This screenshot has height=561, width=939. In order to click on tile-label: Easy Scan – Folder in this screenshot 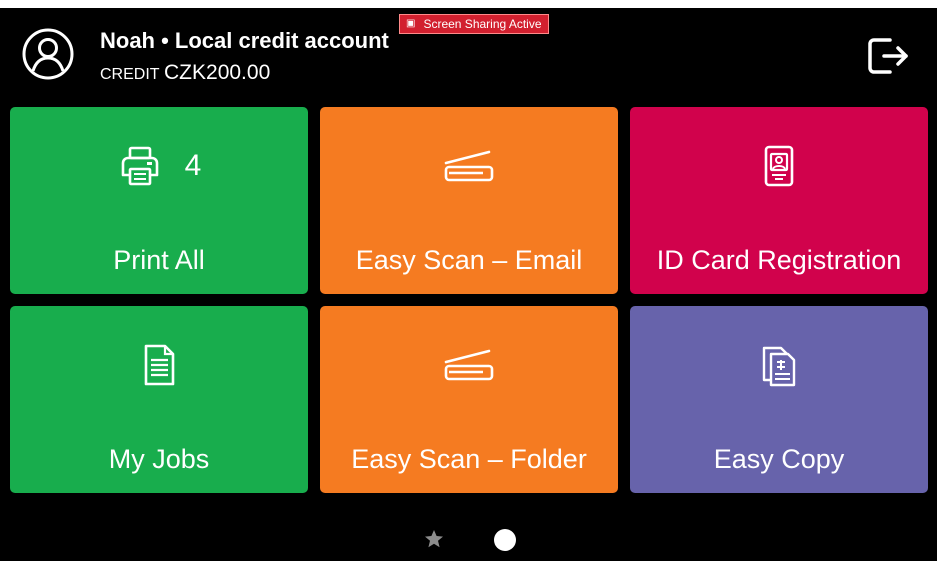, I will do `click(469, 459)`.